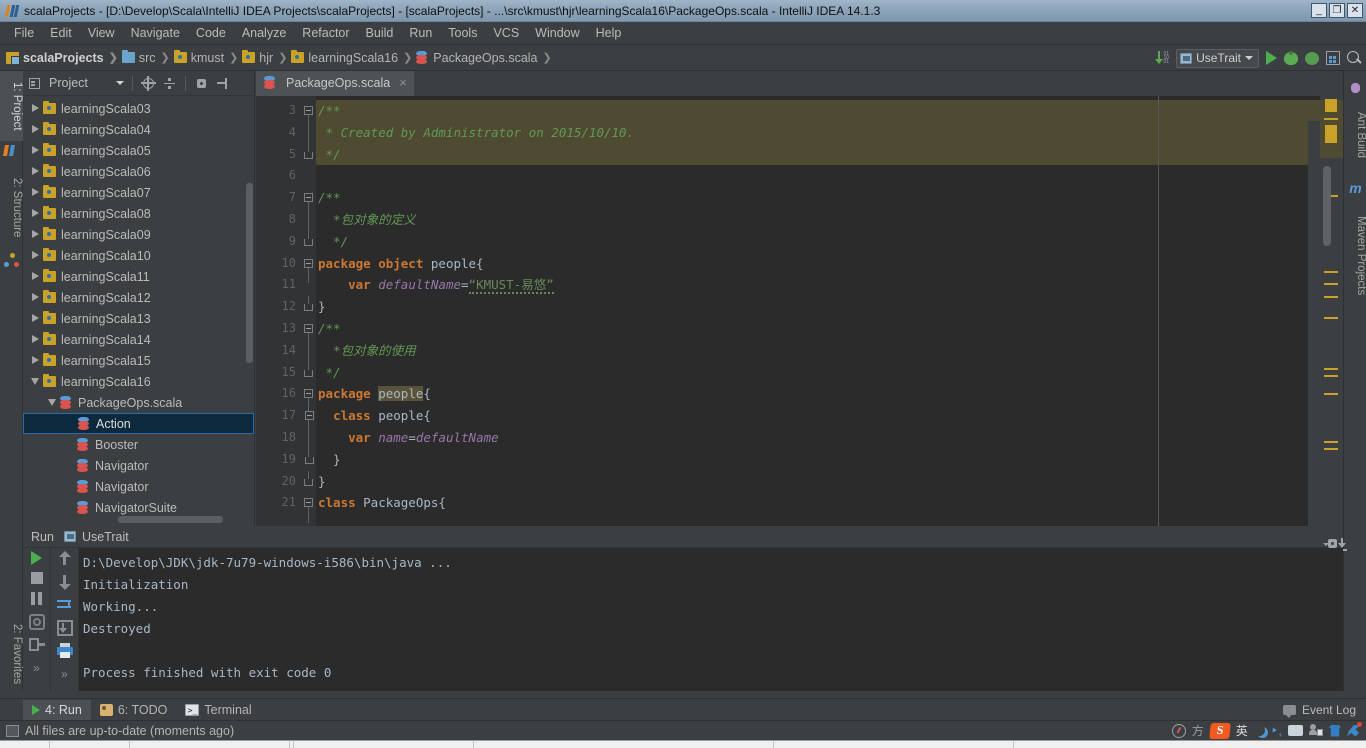  What do you see at coordinates (11, 208) in the screenshot?
I see `sidebar-item-structure: 2: Structure` at bounding box center [11, 208].